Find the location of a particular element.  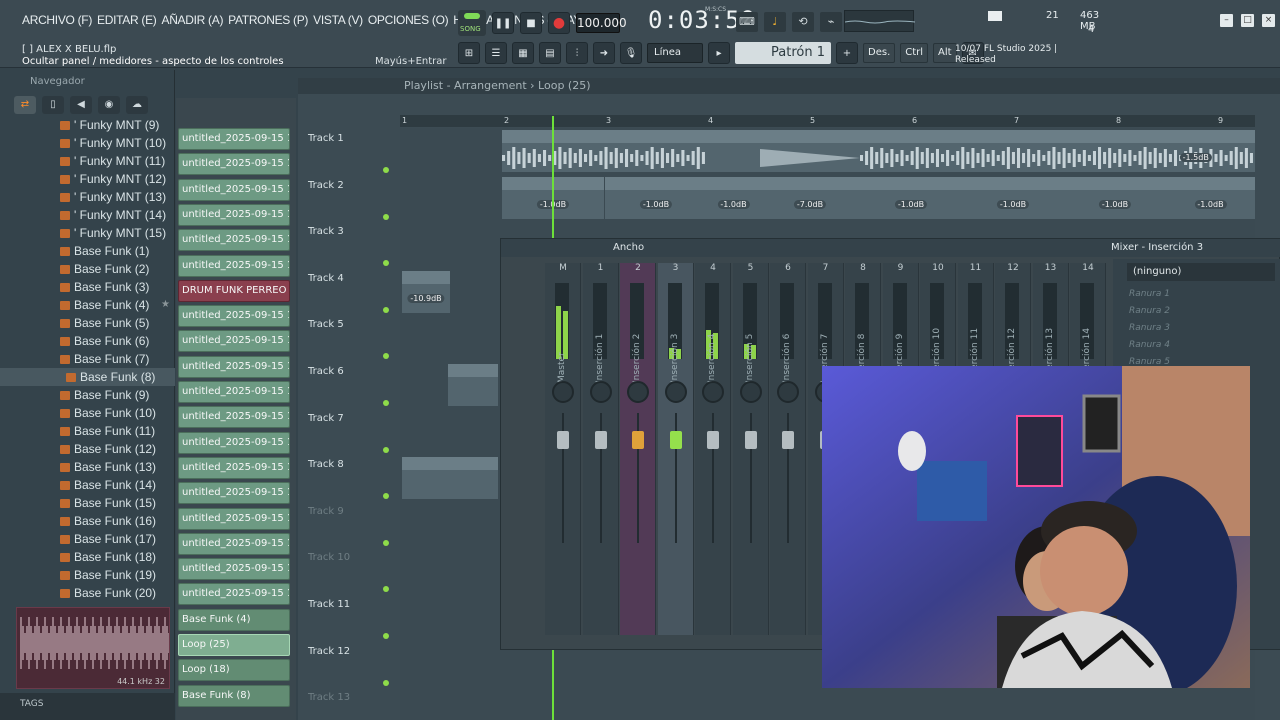

browser-item: ' Funky MNT (11) is located at coordinates (87, 161).